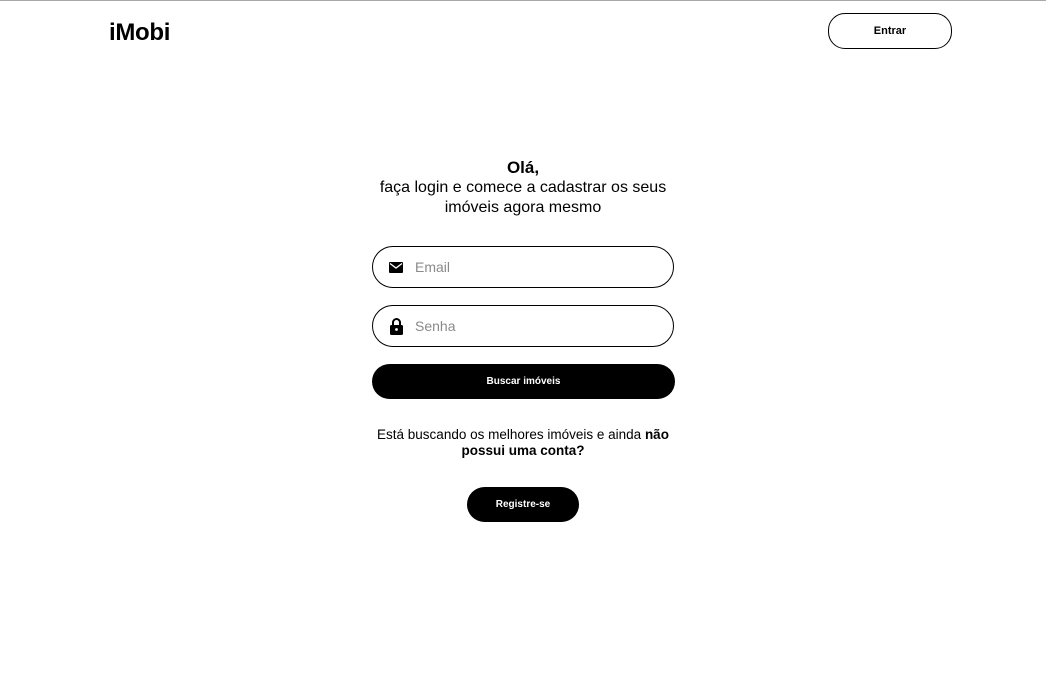 This screenshot has width=1046, height=680. I want to click on email-input, so click(535, 267).